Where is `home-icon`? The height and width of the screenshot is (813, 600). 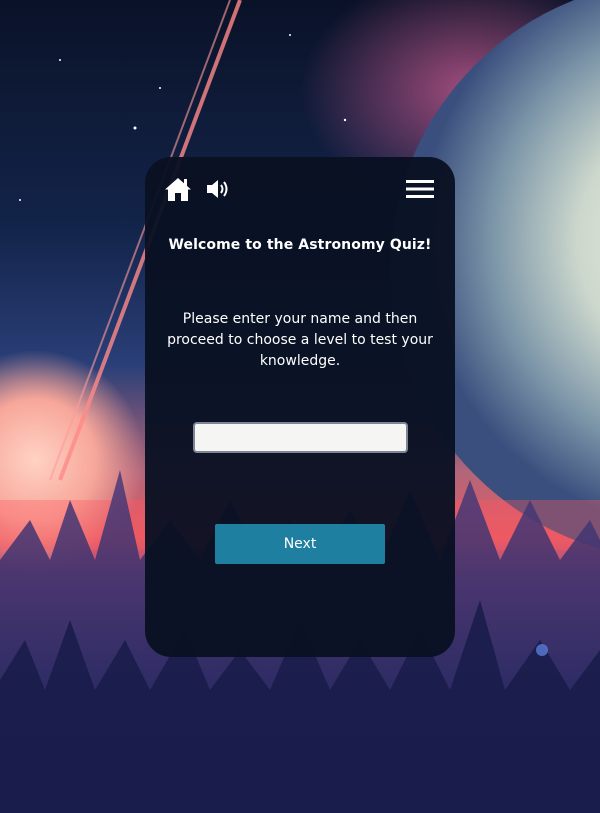
home-icon is located at coordinates (178, 189).